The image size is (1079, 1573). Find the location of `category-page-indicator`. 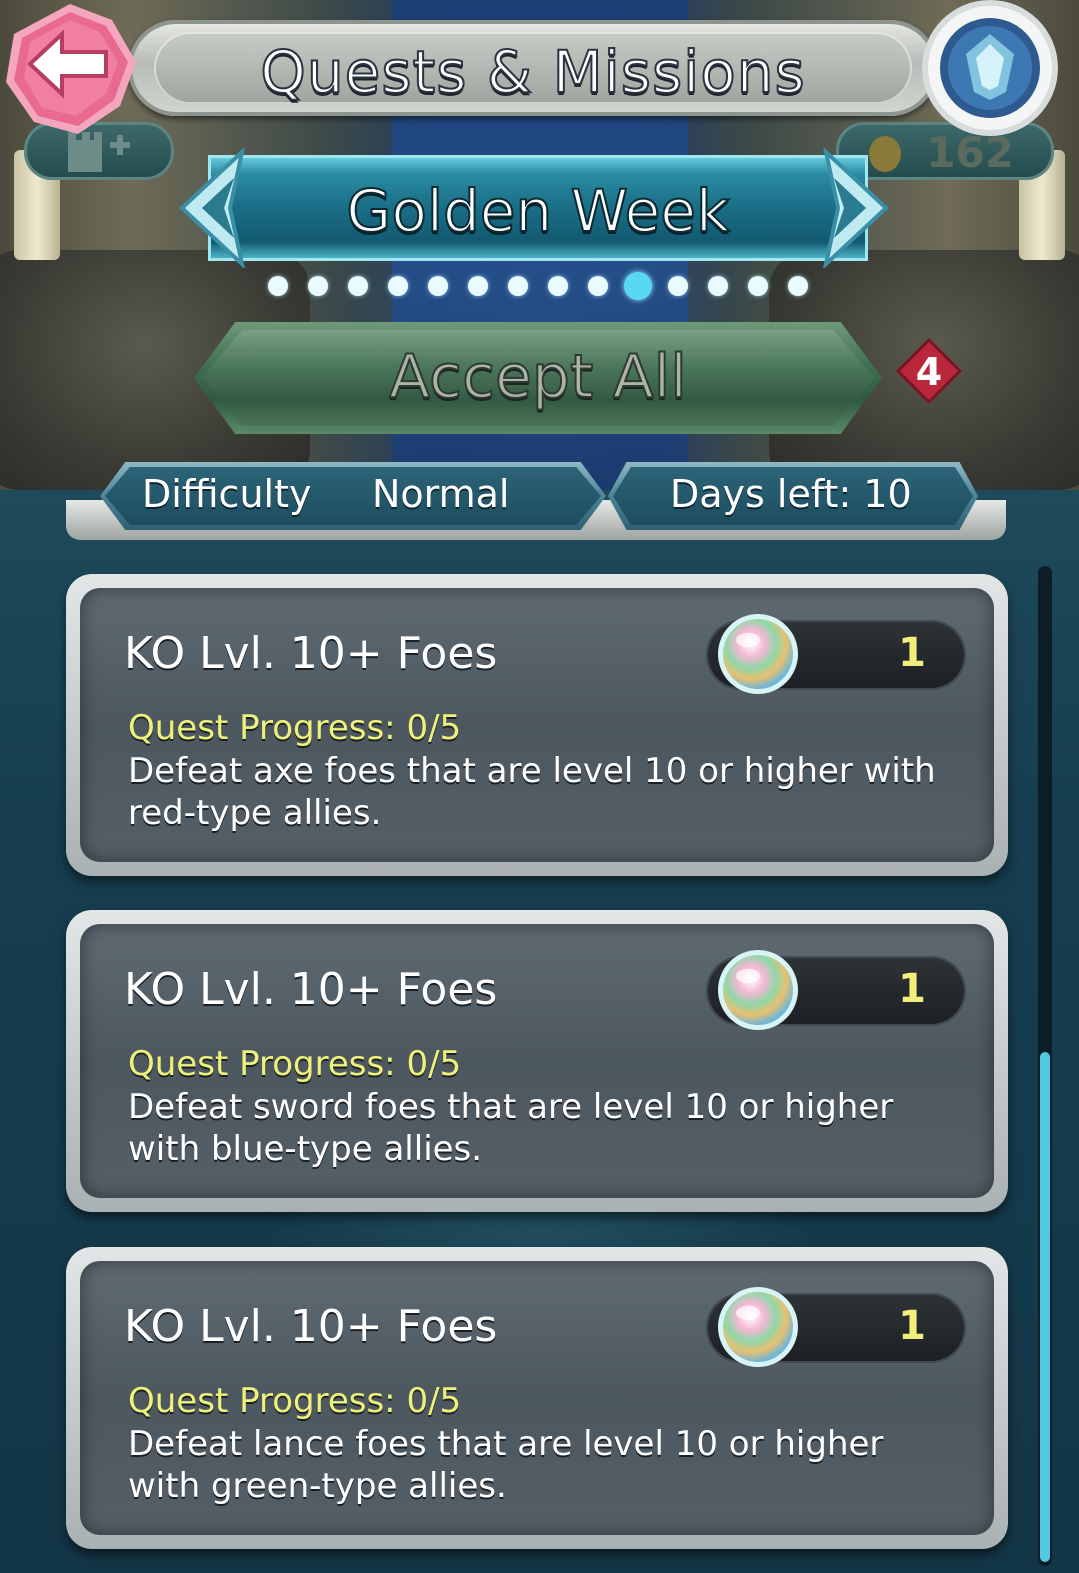

category-page-indicator is located at coordinates (548, 286).